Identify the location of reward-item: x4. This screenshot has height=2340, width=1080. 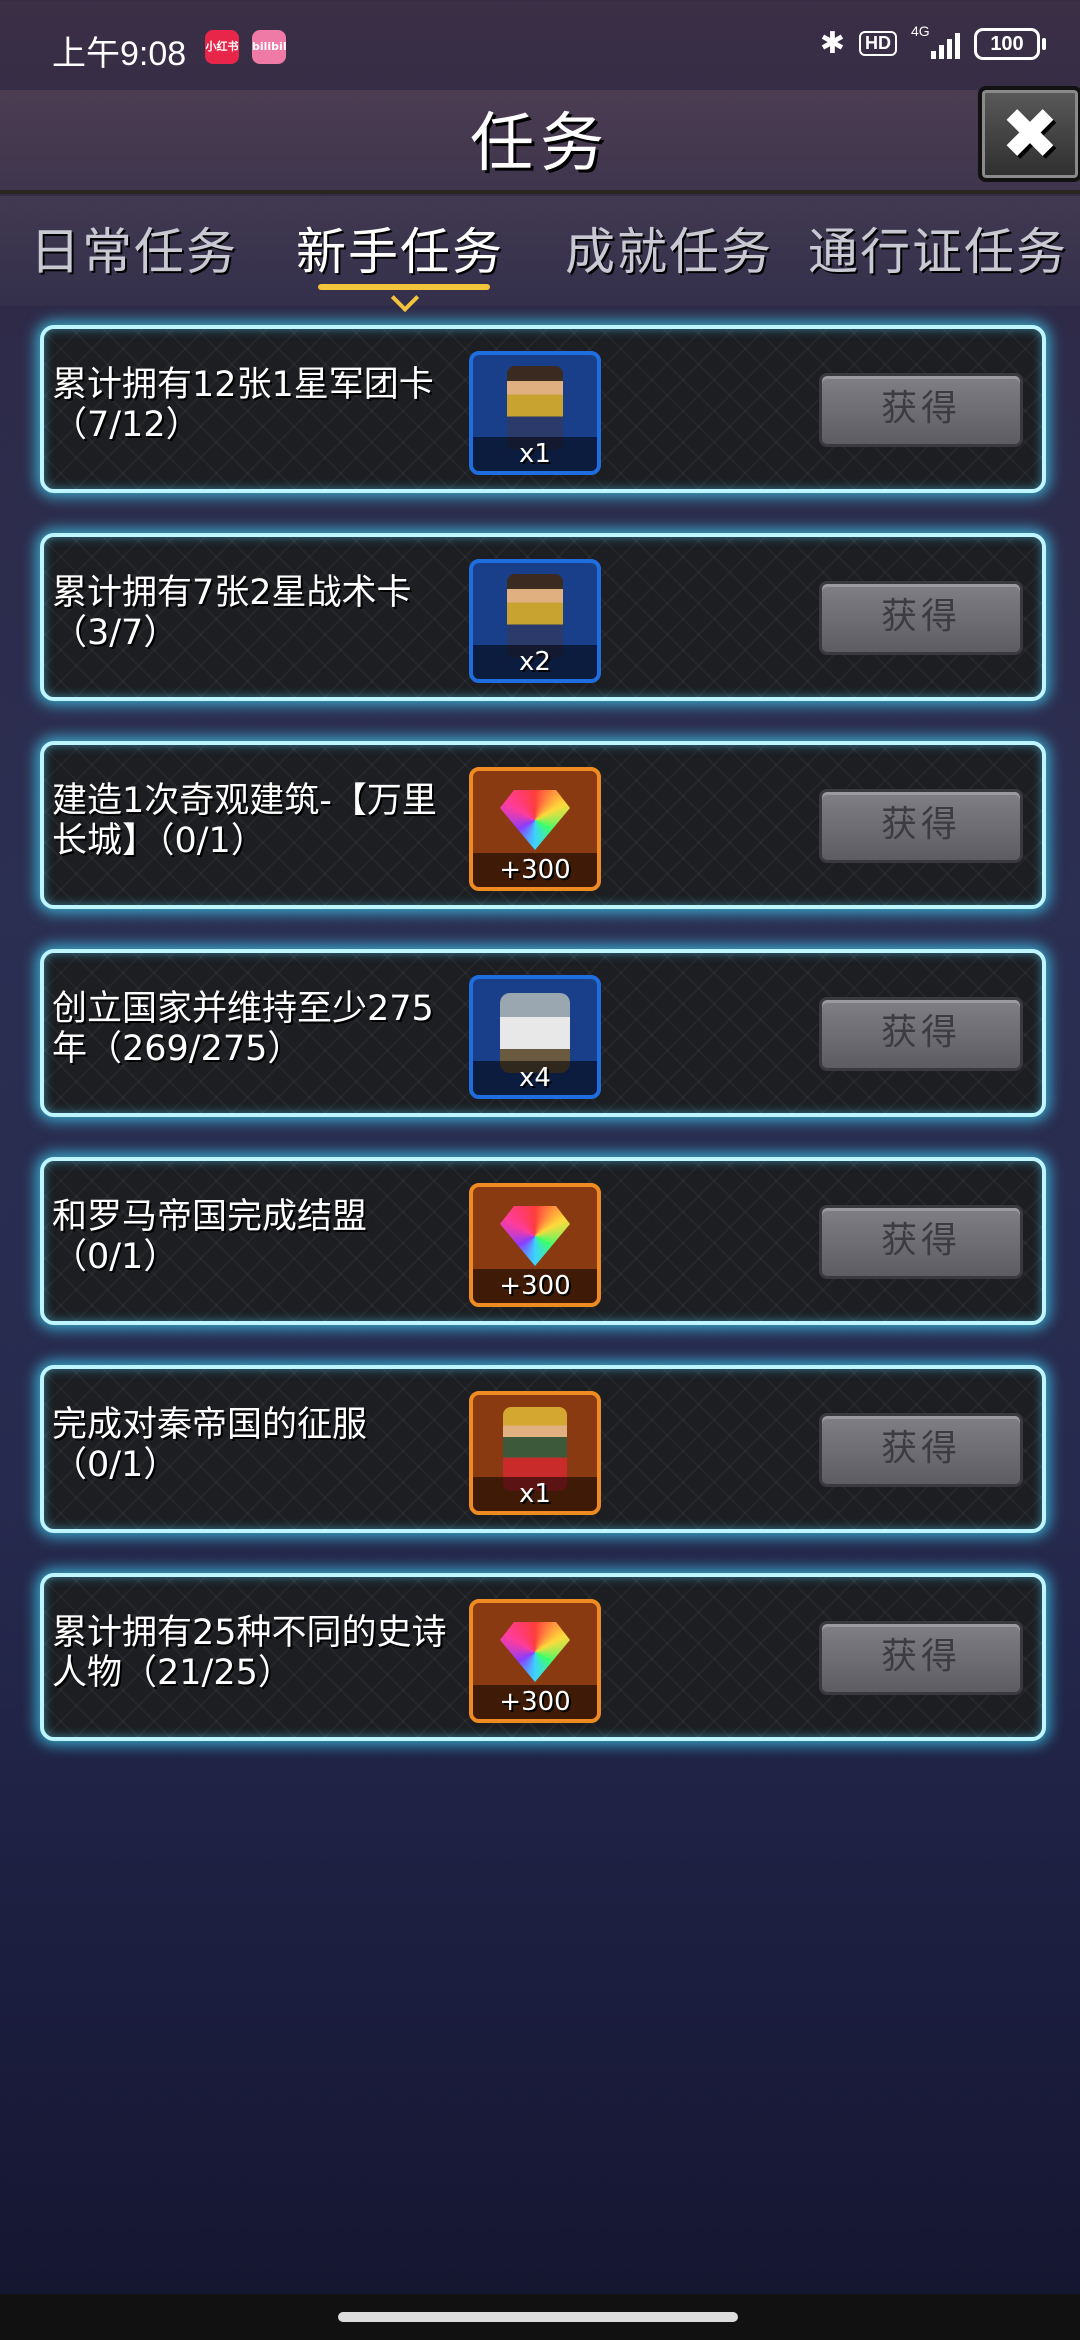
(535, 1037).